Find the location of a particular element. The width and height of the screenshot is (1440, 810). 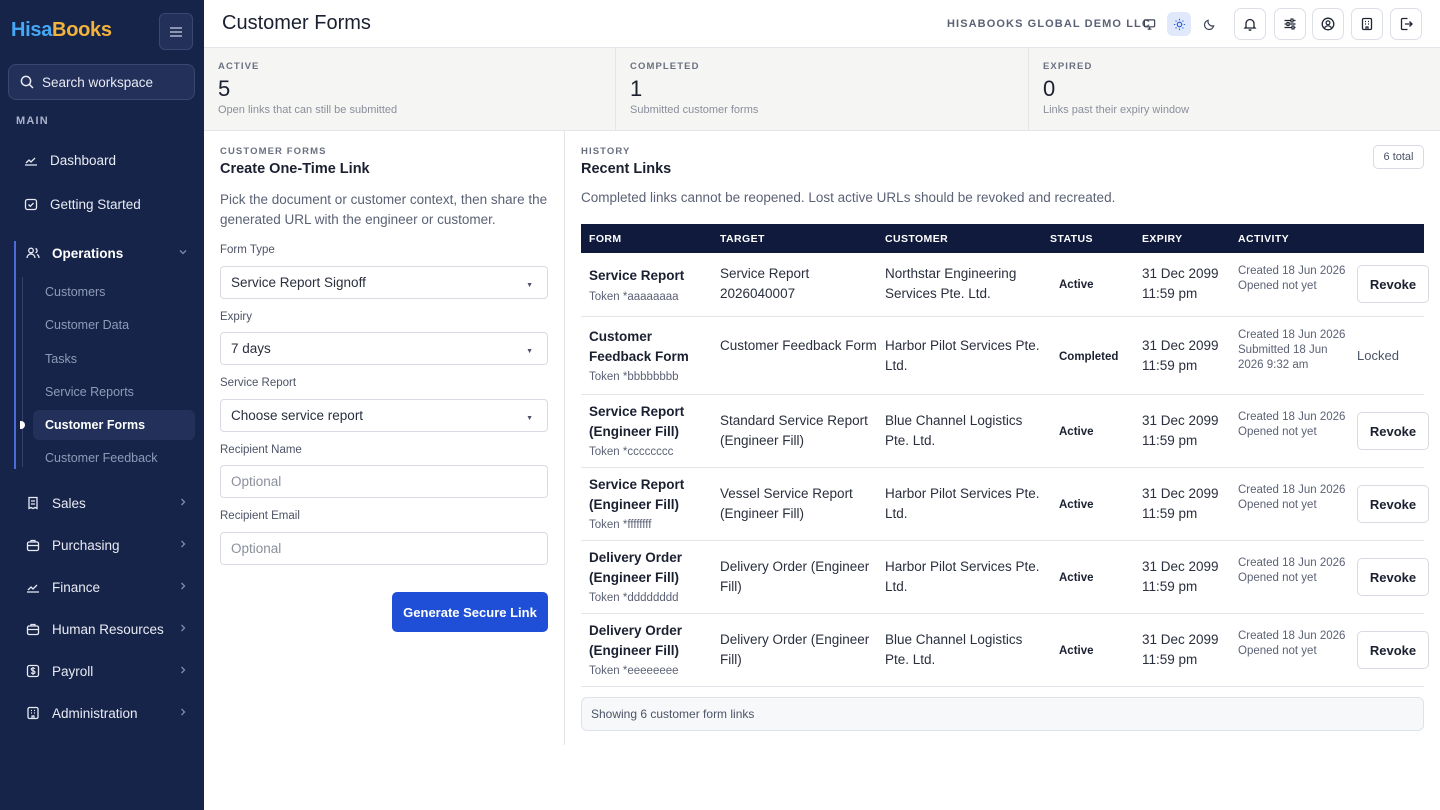

menu-toggle-button is located at coordinates (176, 31).